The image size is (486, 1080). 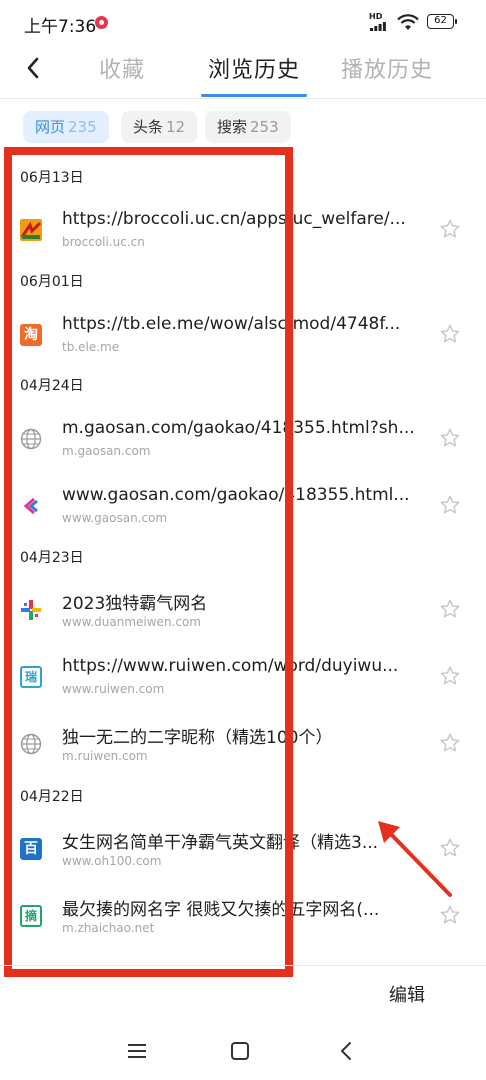 I want to click on status-bar: 上午7:36 HD 62, so click(x=243, y=22).